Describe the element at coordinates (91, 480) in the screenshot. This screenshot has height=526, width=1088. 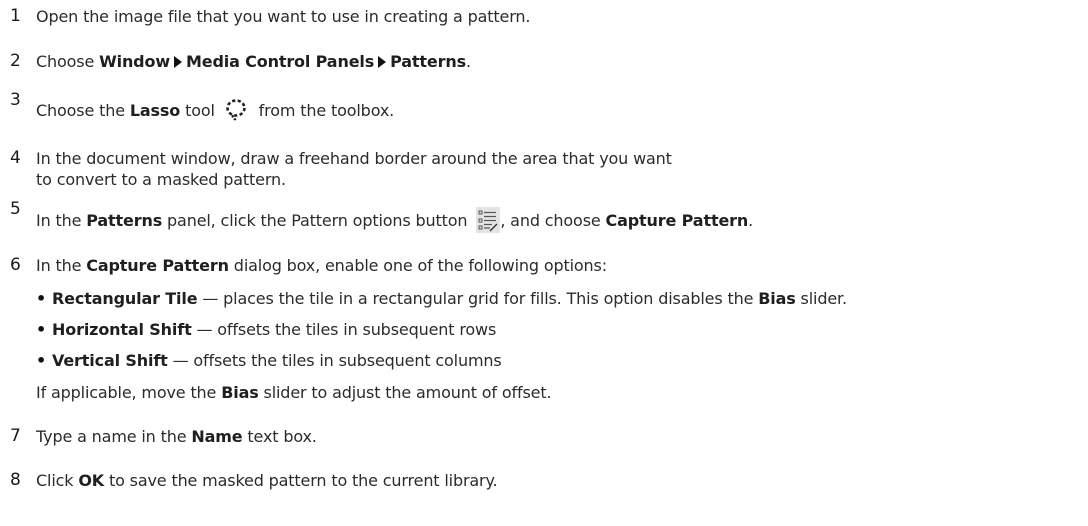
I see `button-ok: OK` at that location.